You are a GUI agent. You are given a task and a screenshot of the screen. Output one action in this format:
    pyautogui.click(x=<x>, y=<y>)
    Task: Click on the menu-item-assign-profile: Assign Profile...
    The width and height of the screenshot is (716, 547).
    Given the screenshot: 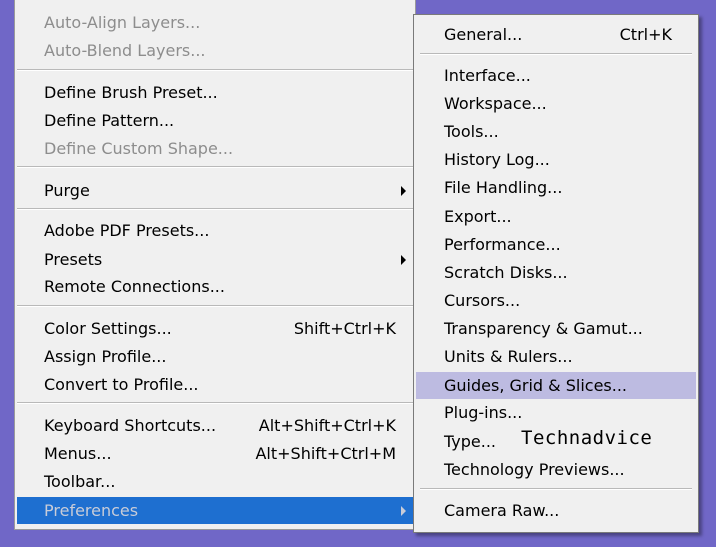 What is the action you would take?
    pyautogui.click(x=215, y=356)
    